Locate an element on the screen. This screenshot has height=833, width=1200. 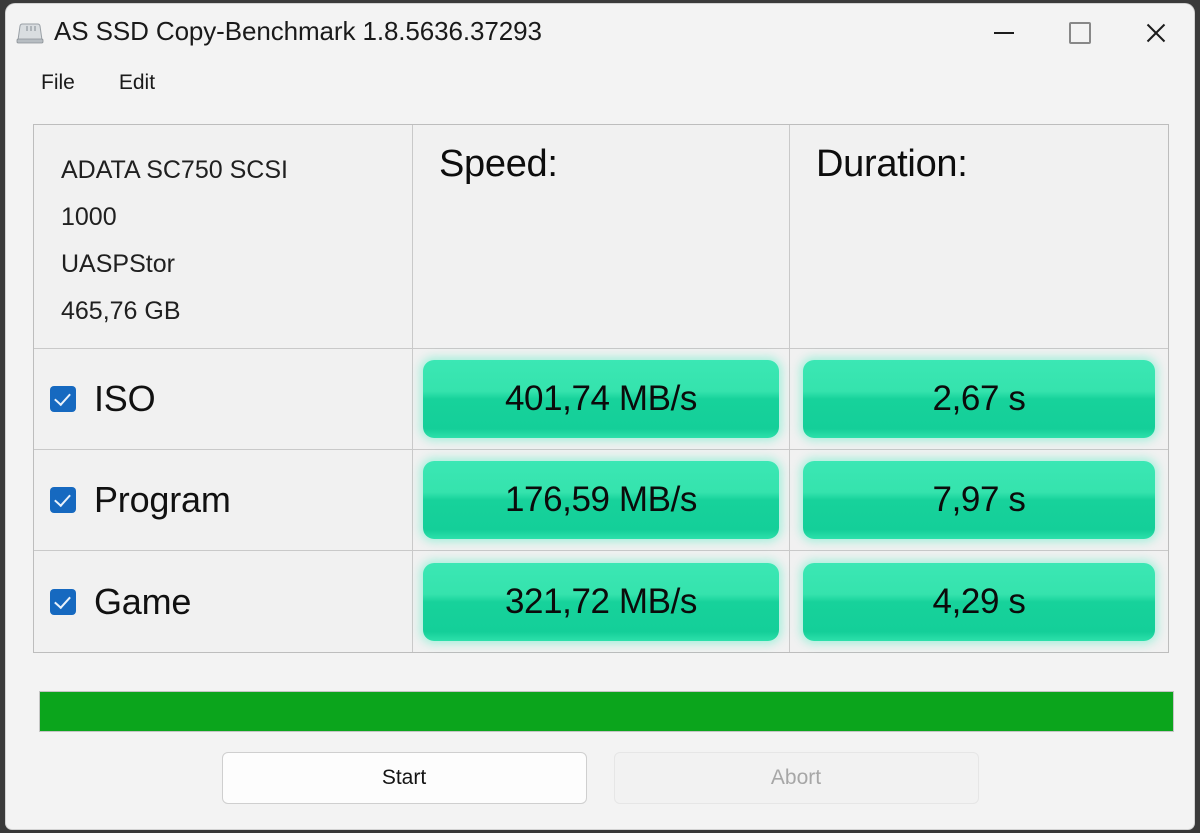
test-toggle-iso: ISO is located at coordinates (223, 399).